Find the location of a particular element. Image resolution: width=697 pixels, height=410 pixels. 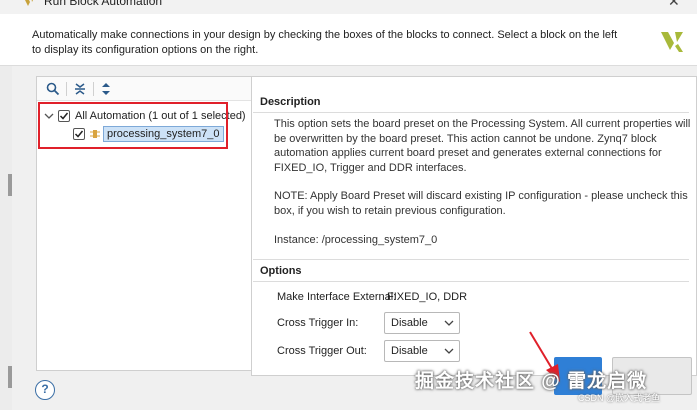

window-title: Run Block Automation is located at coordinates (103, 4).